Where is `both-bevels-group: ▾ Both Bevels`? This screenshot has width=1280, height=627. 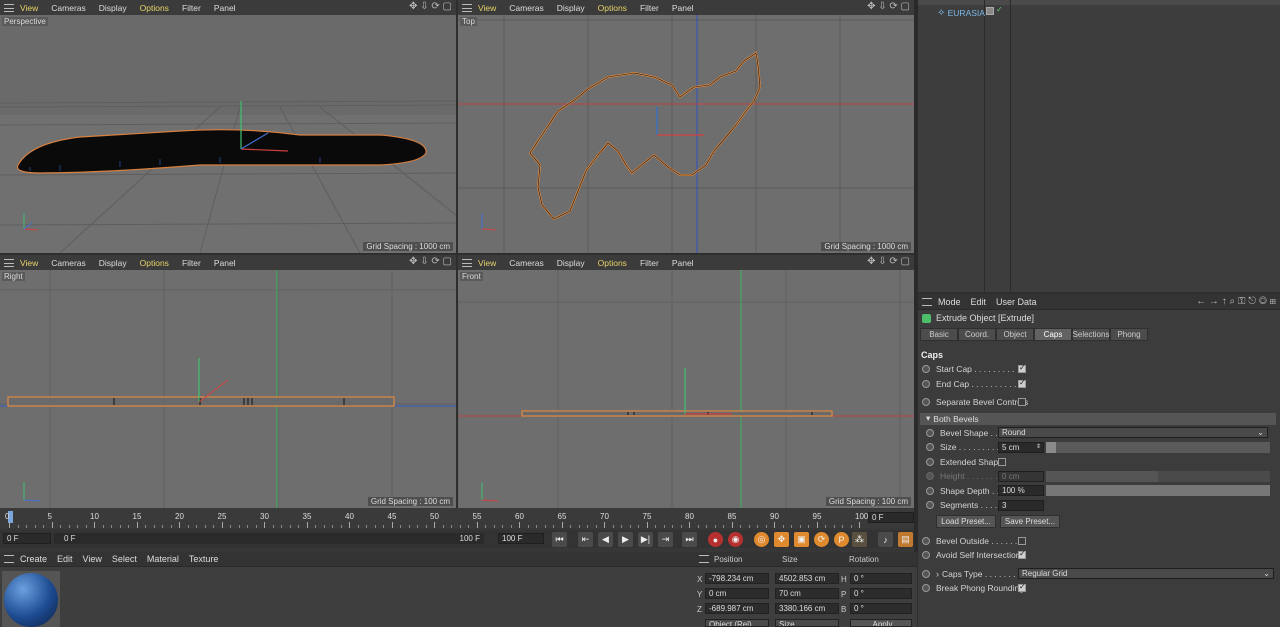 both-bevels-group: ▾ Both Bevels is located at coordinates (1098, 418).